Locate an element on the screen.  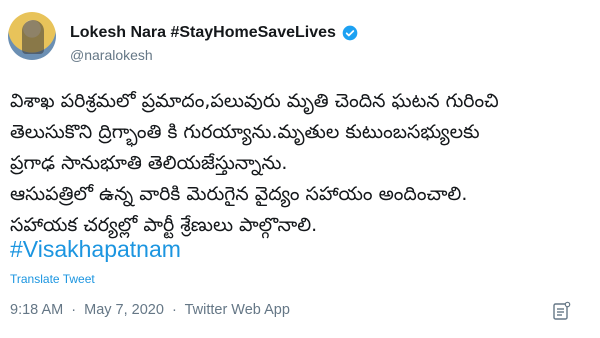
avatar is located at coordinates (32, 36).